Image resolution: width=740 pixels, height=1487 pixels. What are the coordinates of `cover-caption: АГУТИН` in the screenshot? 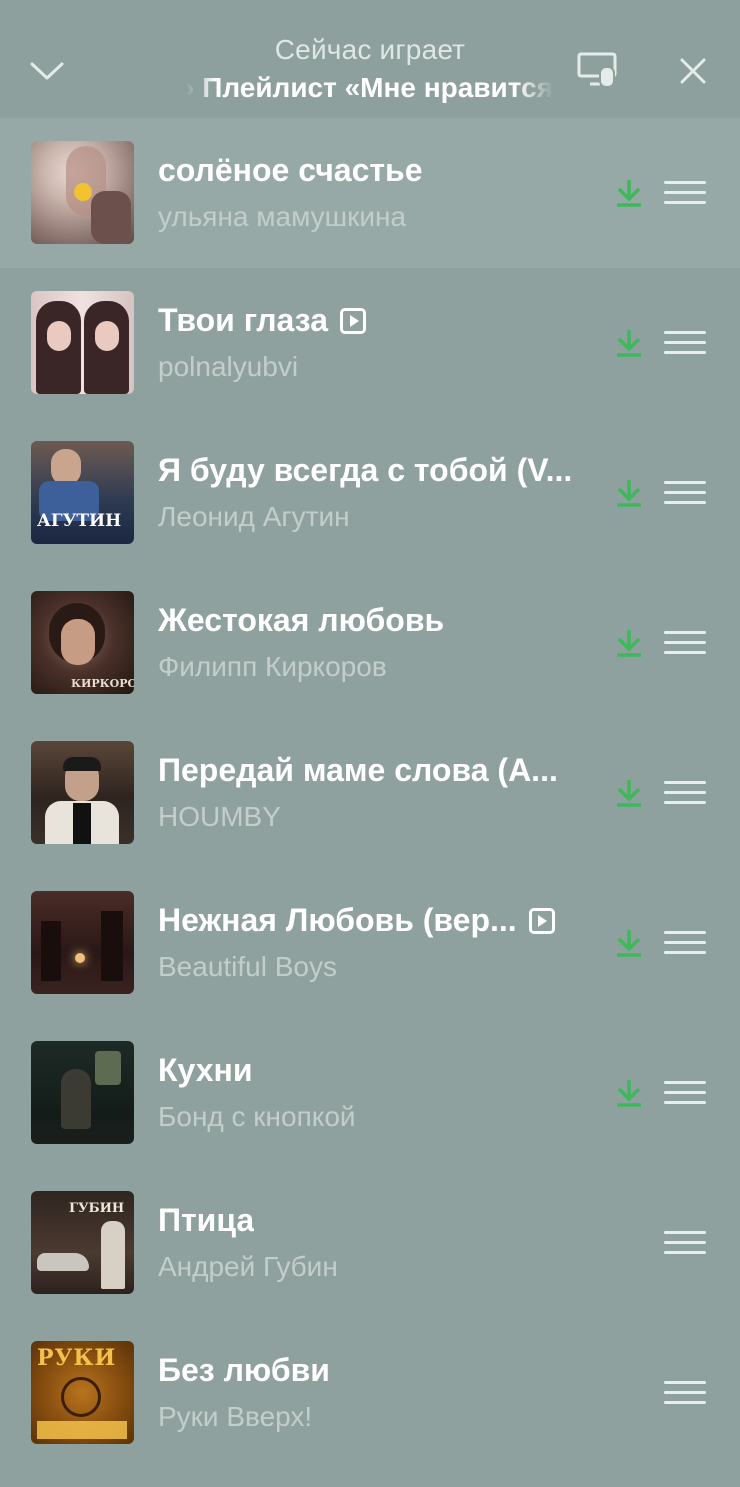 It's located at (79, 521).